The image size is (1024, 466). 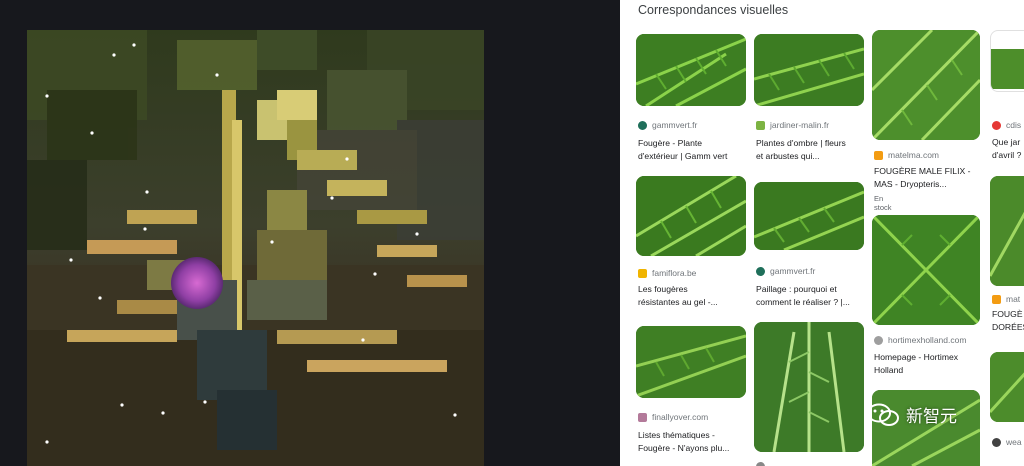 What do you see at coordinates (1008, 149) in the screenshot?
I see `result-caption: Que jar d'avril ?` at bounding box center [1008, 149].